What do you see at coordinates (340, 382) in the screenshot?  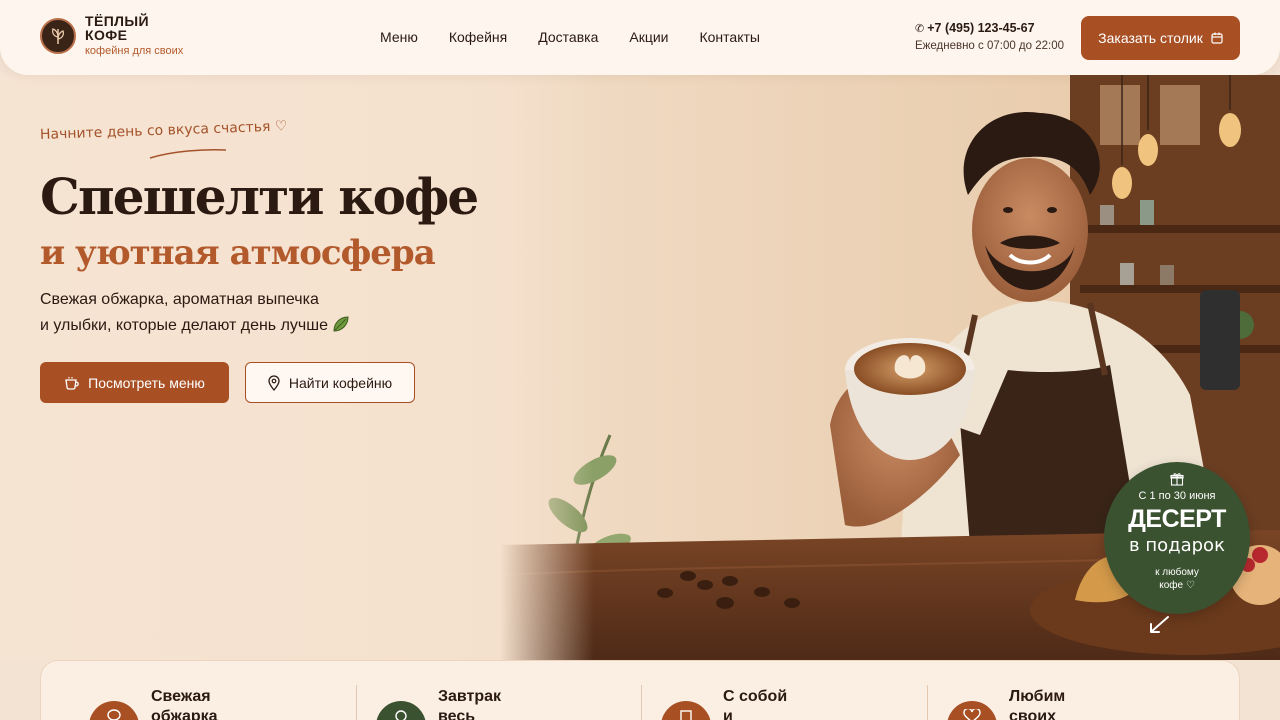 I see `find-cafe-label: Найти кофейню` at bounding box center [340, 382].